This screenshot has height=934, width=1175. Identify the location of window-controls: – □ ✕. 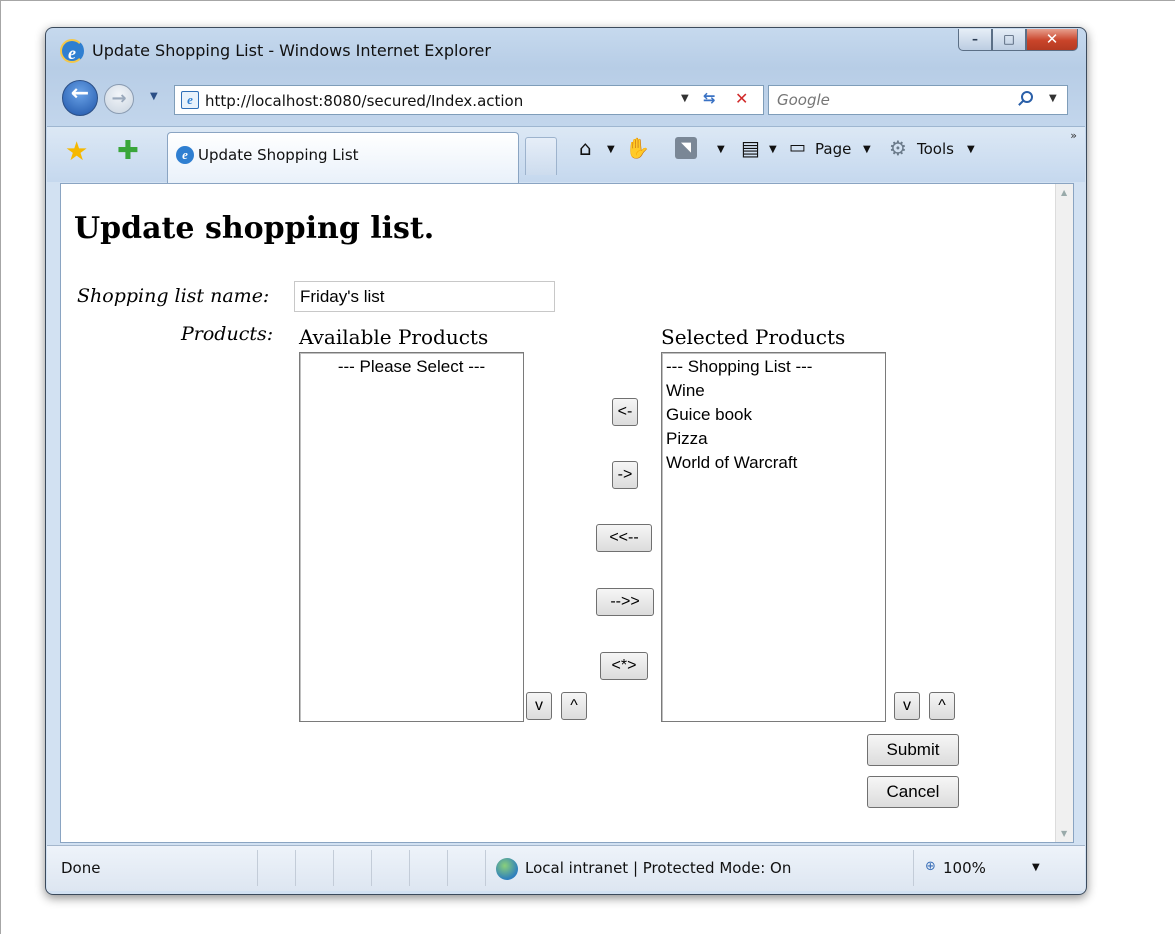
(1018, 40).